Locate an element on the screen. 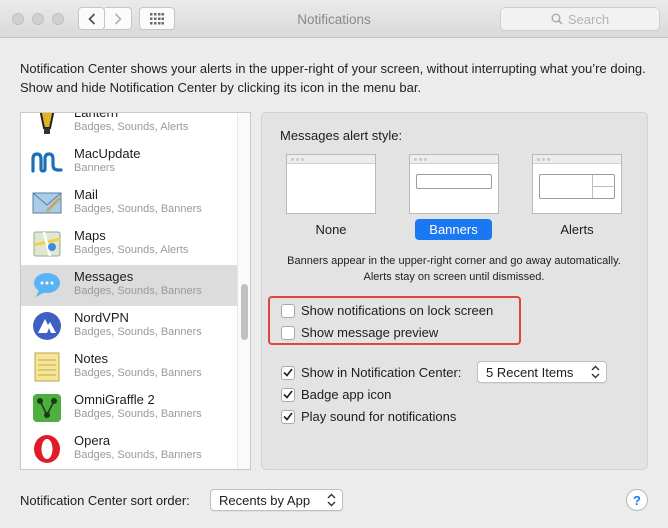 The height and width of the screenshot is (528, 668). style-banners-label: Banners is located at coordinates (453, 229).